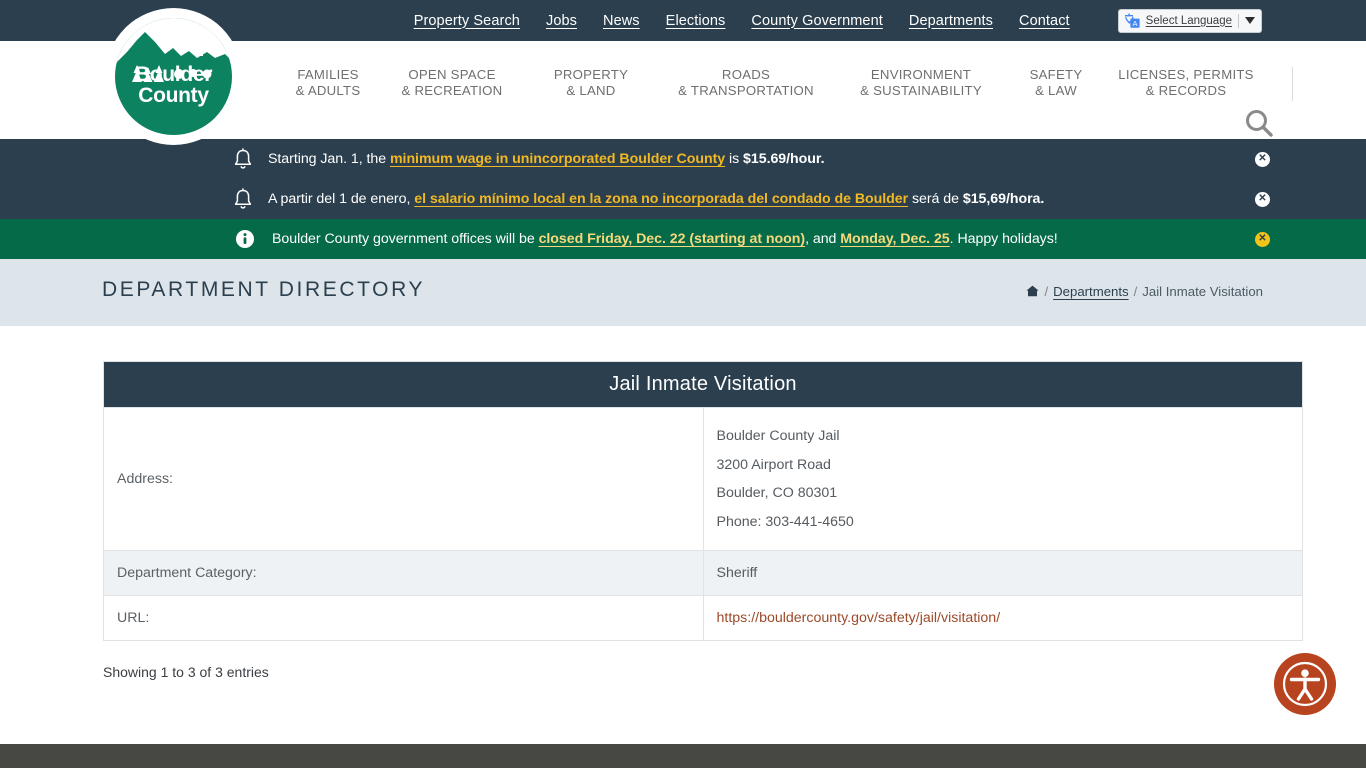  Describe the element at coordinates (935, 199) in the screenshot. I see `alert-text-mid: será de` at that location.